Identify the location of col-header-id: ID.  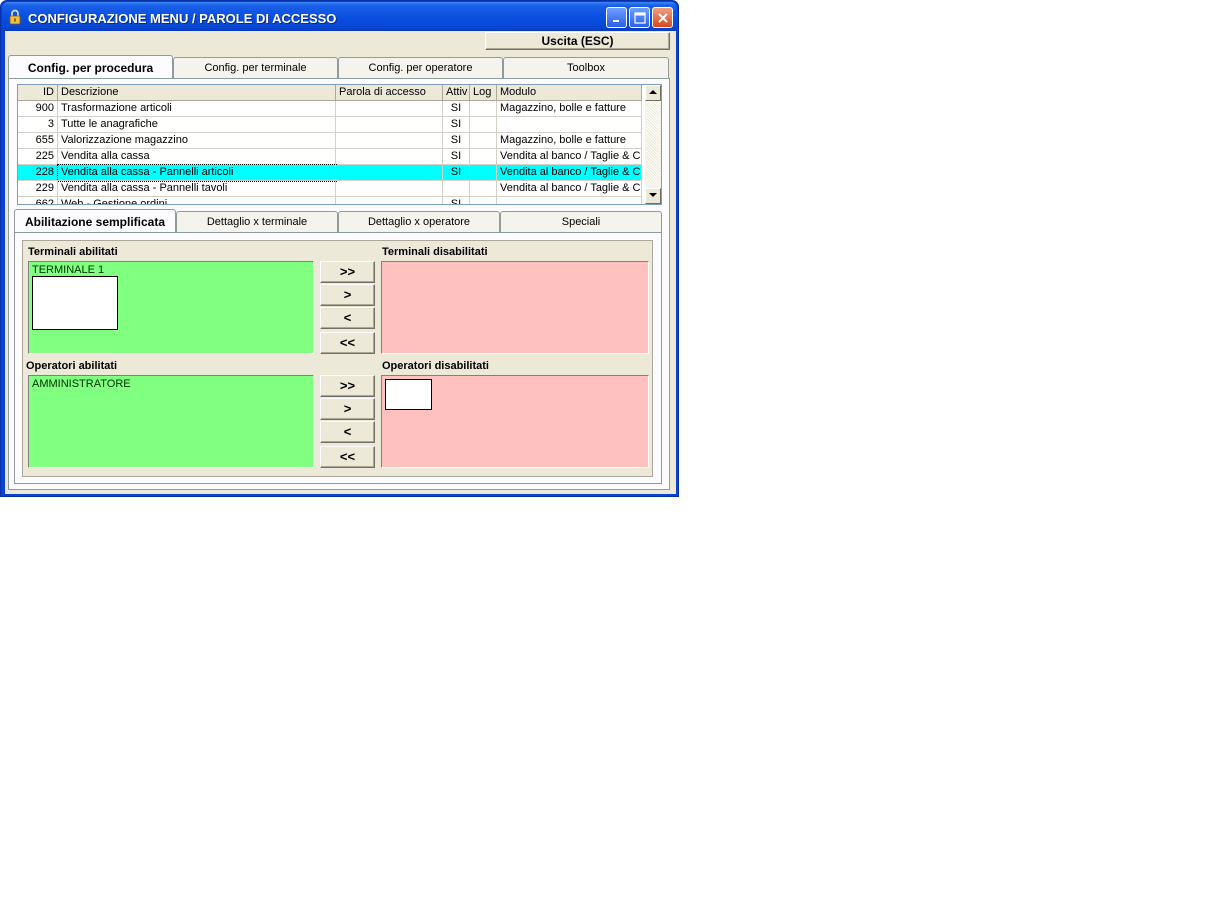
(38, 93).